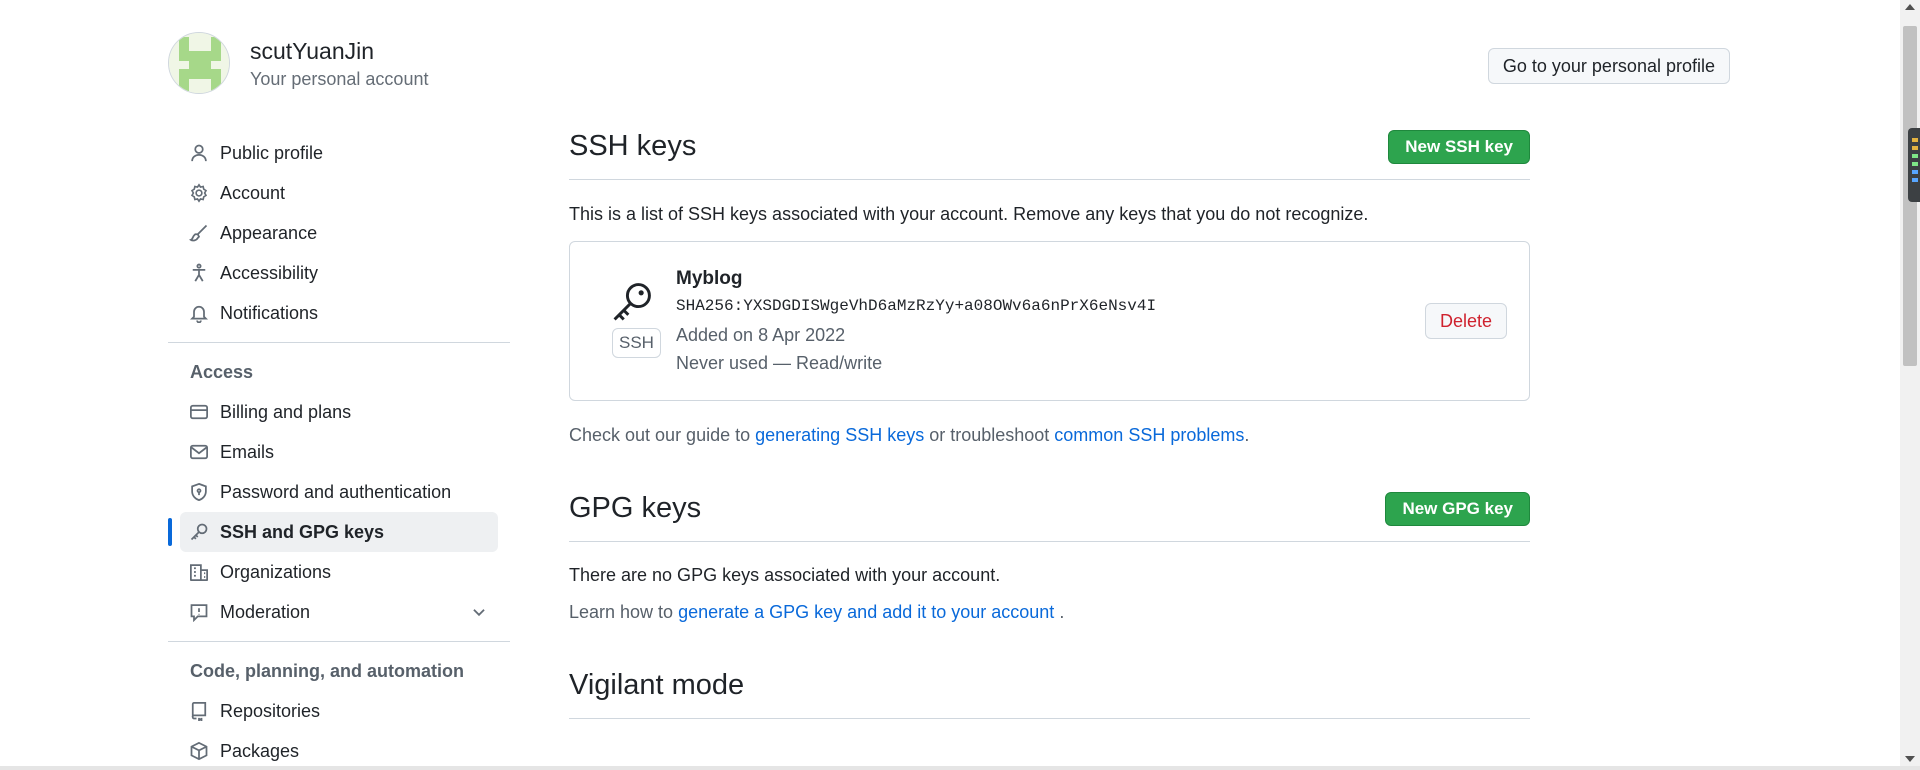 This screenshot has width=1920, height=770. I want to click on sidebar-item-repositories: Repositories, so click(339, 711).